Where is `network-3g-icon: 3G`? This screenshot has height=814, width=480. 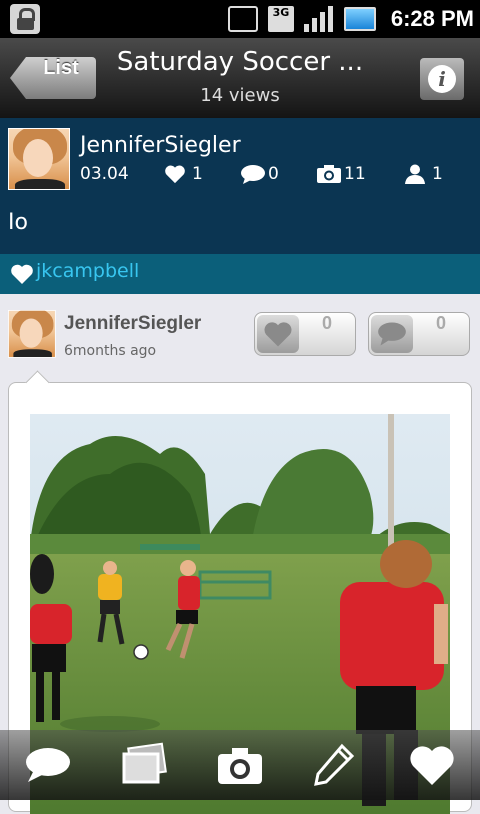
network-3g-icon: 3G is located at coordinates (281, 19).